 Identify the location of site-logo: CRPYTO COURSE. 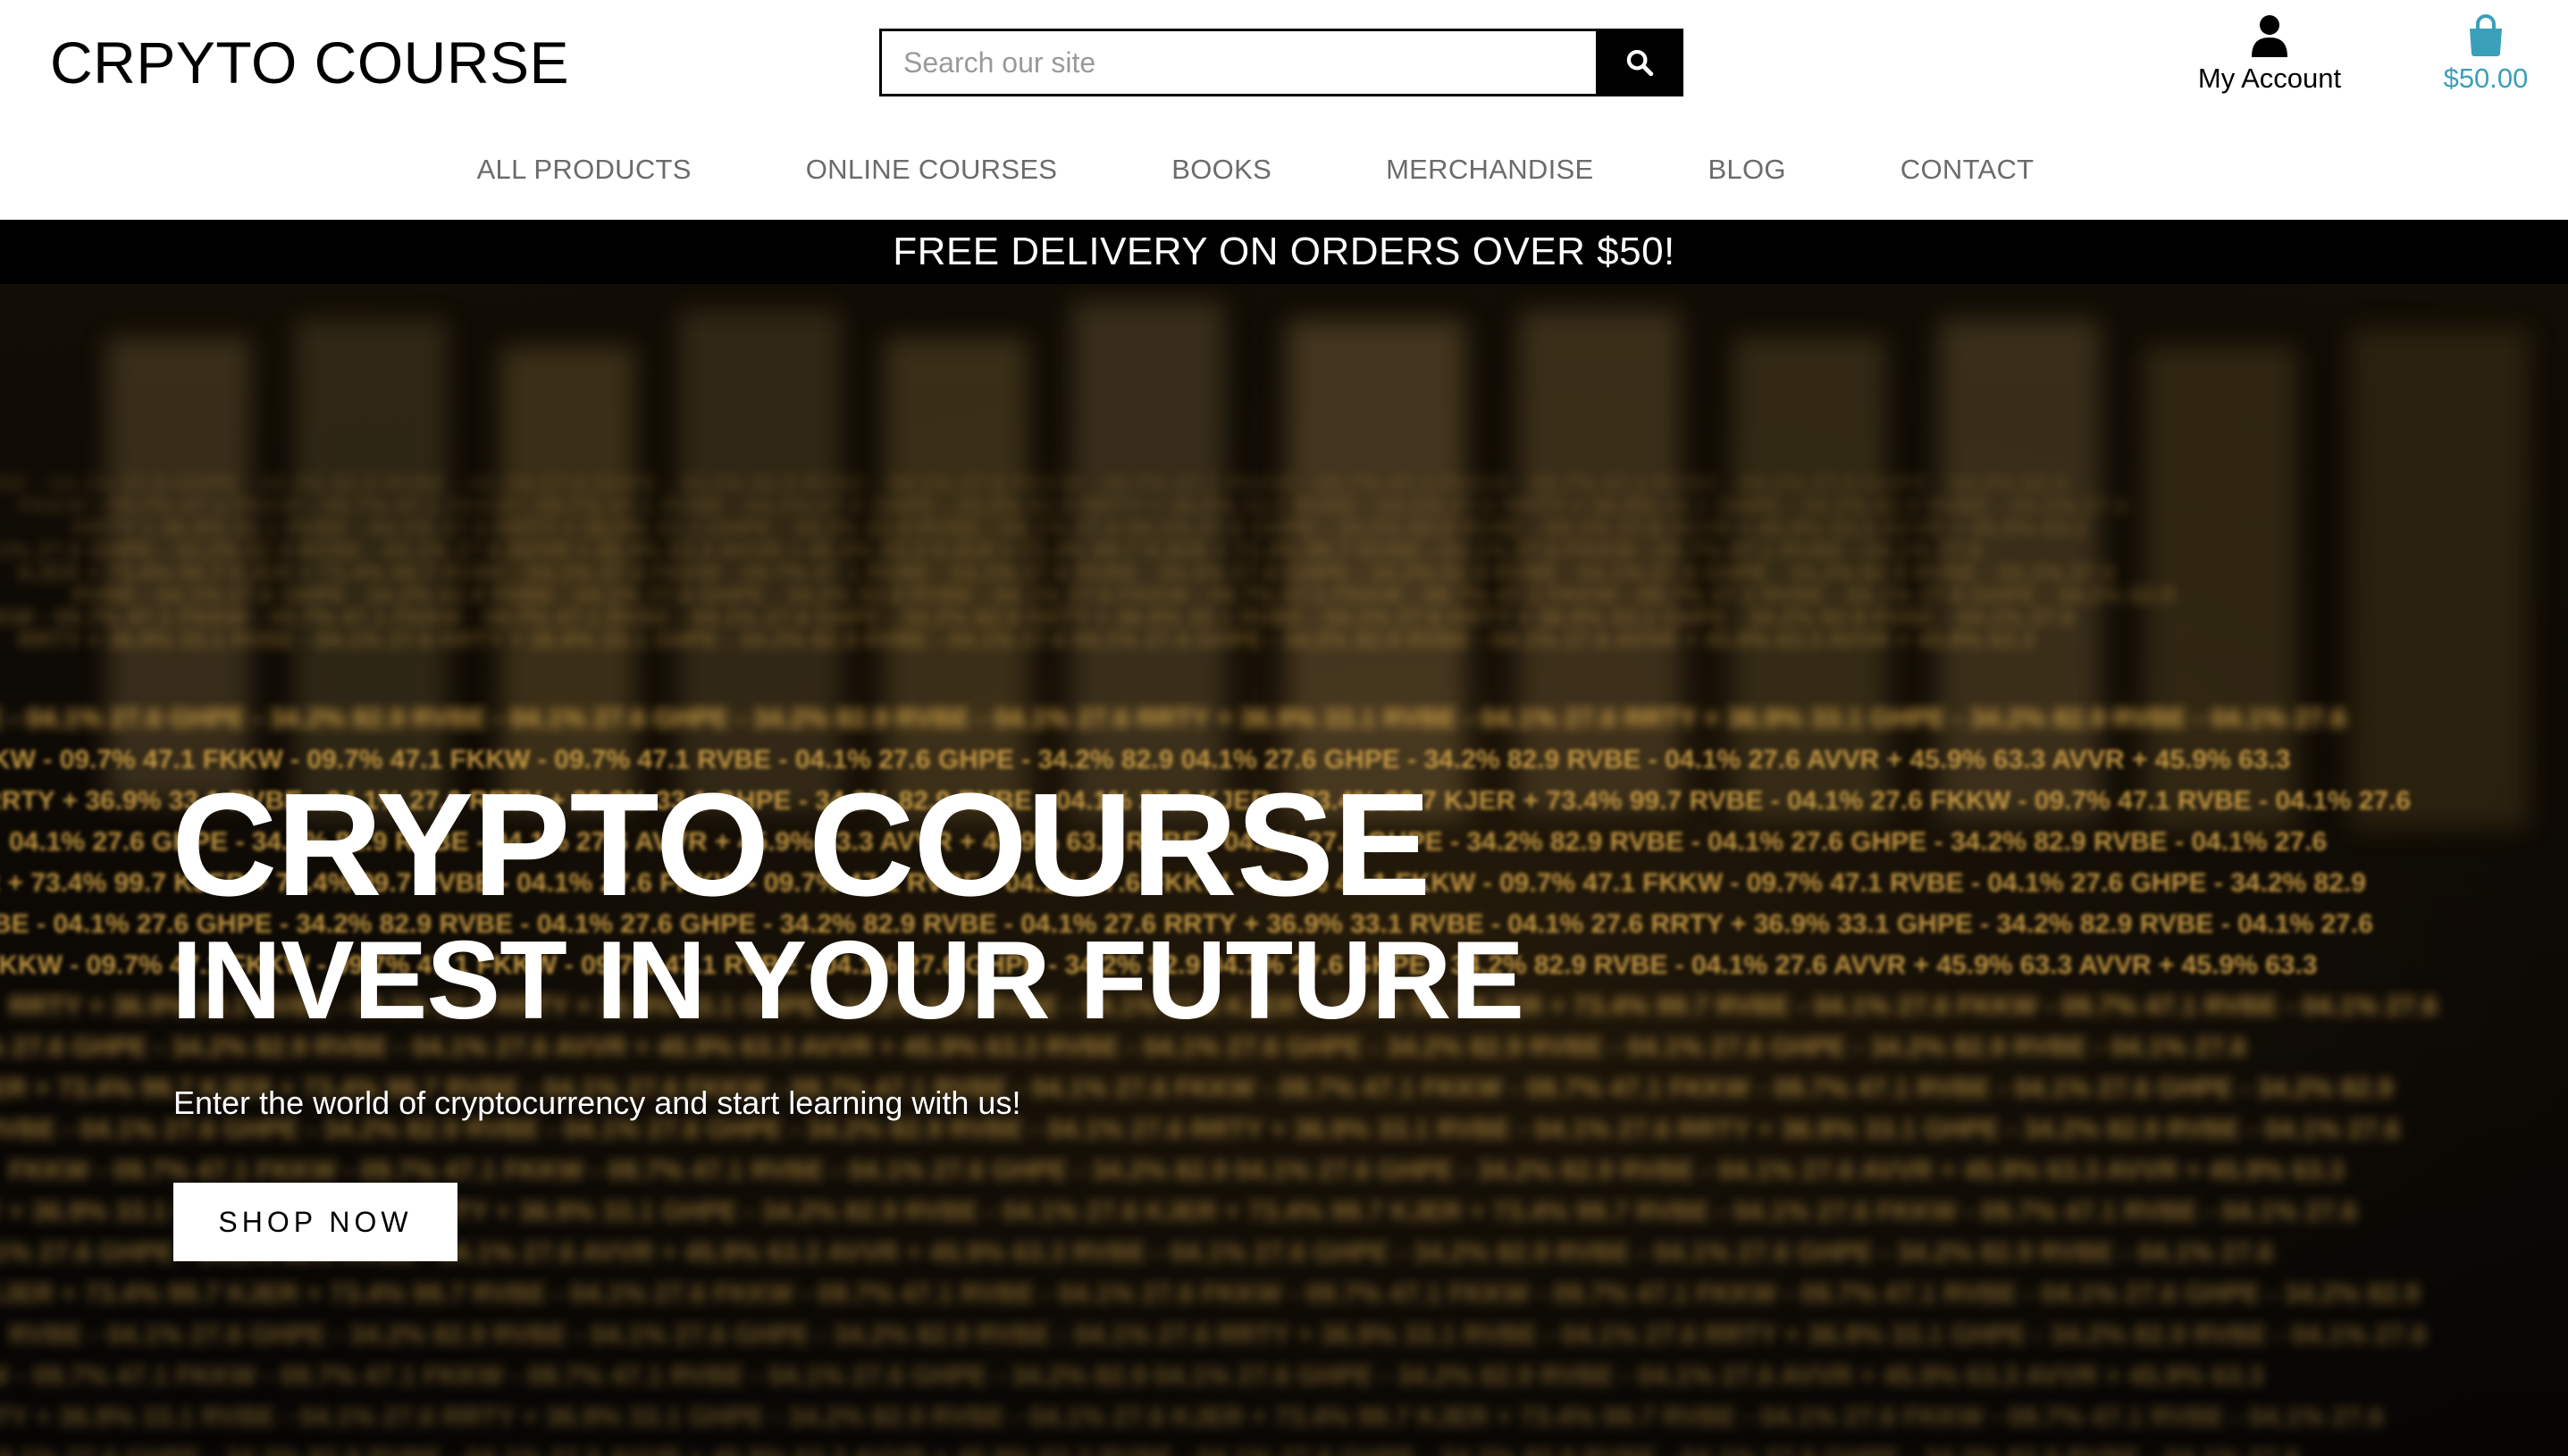
(309, 62).